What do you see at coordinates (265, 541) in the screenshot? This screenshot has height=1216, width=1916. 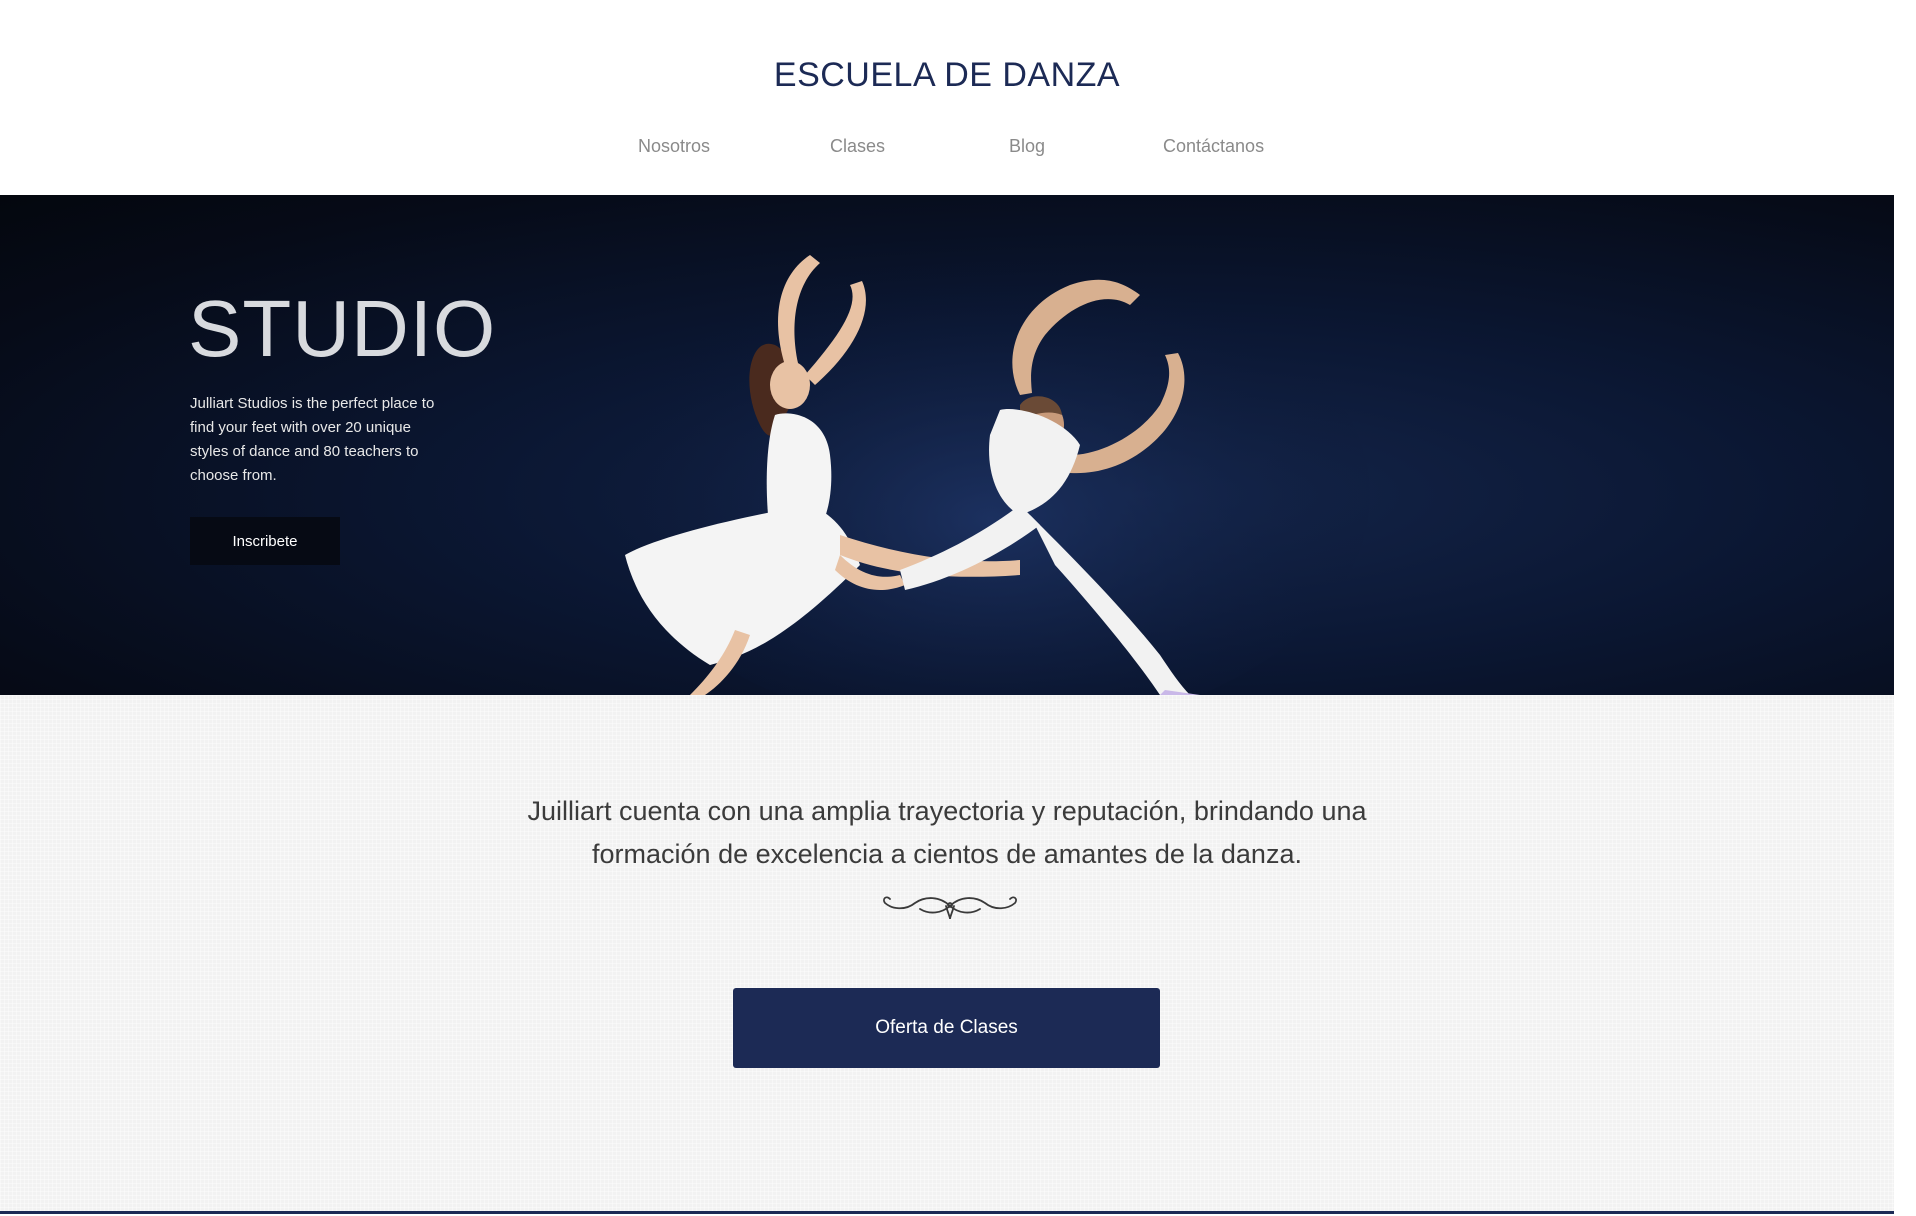 I see `inscribete-button: Inscribete` at bounding box center [265, 541].